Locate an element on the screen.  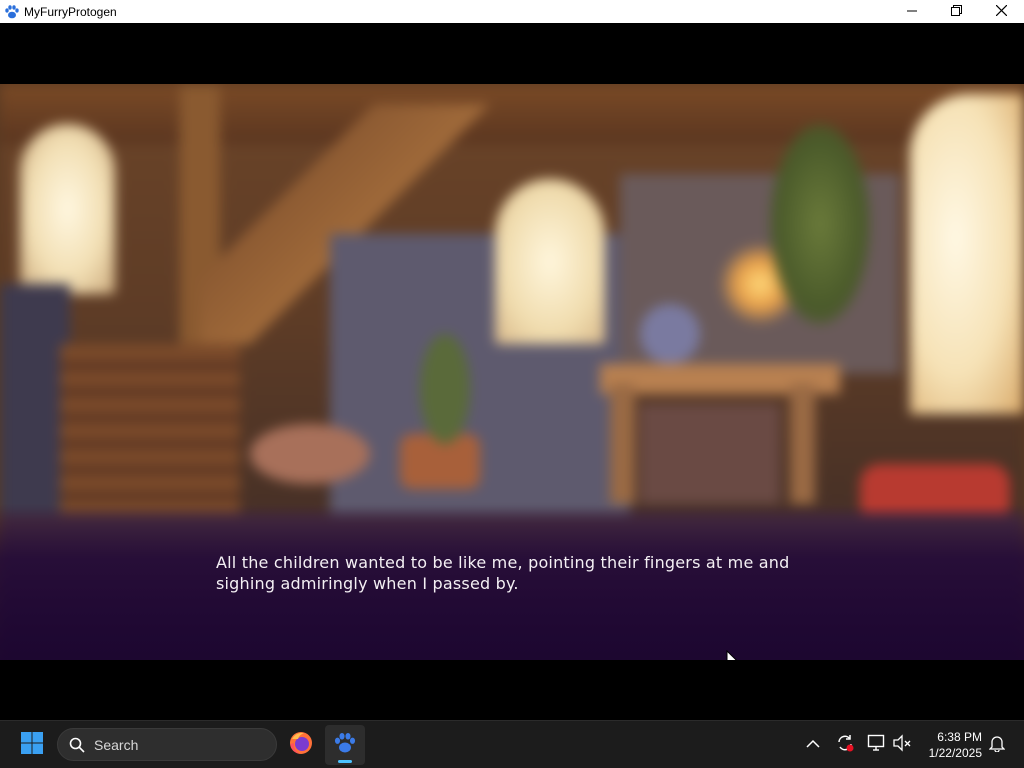
window-controls is located at coordinates (956, 11).